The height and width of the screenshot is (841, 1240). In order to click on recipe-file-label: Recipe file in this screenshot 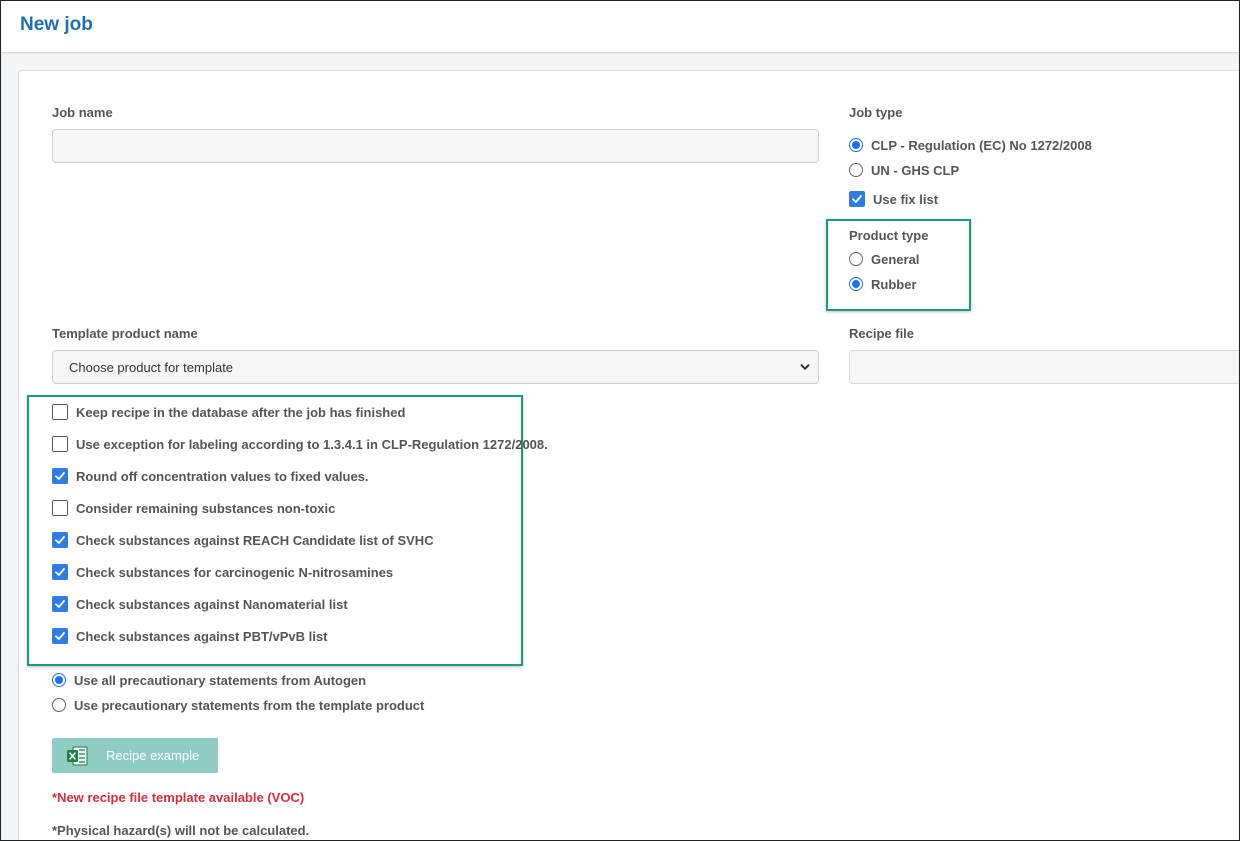, I will do `click(882, 333)`.